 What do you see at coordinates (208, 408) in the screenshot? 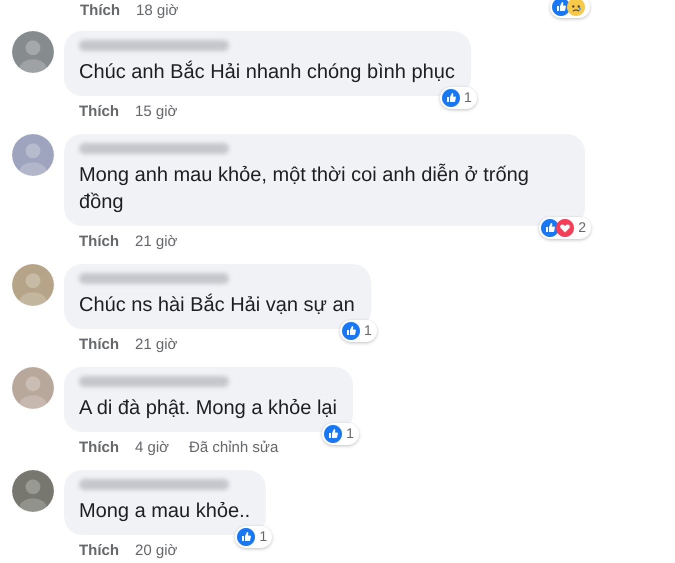
I see `comment-text: A di đà phật. Mong a khỏe lại` at bounding box center [208, 408].